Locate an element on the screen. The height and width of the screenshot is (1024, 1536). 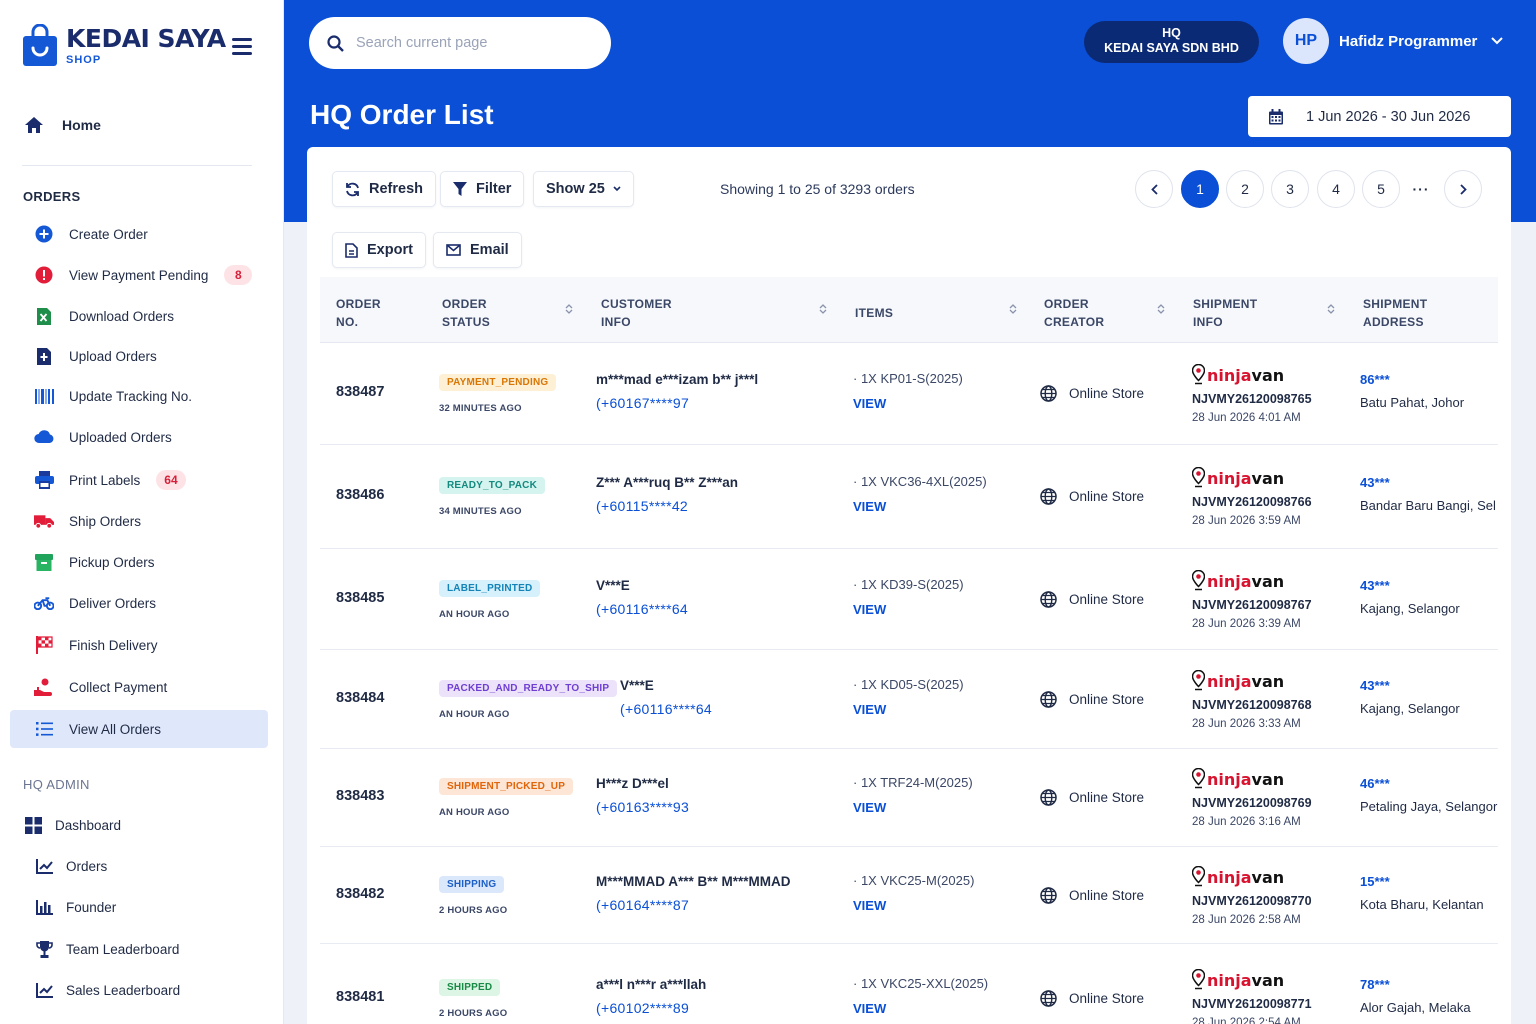
count-badge: 8 is located at coordinates (238, 275).